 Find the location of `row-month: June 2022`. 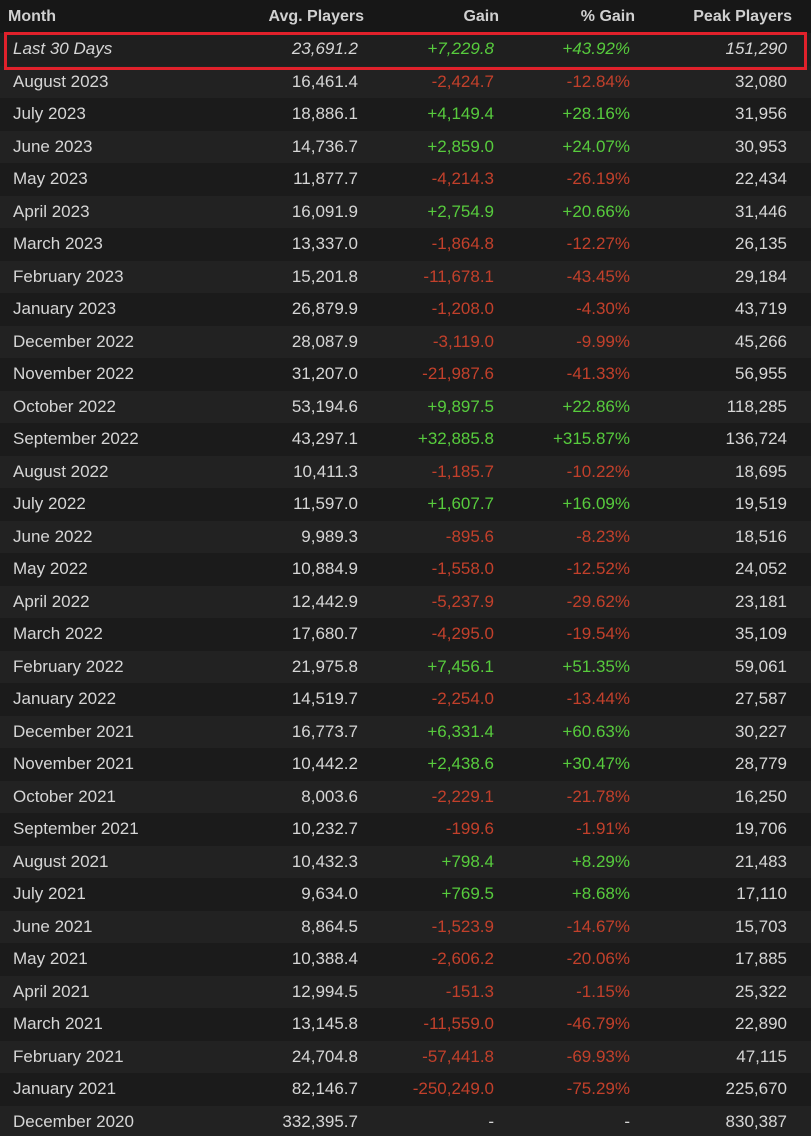

row-month: June 2022 is located at coordinates (103, 536).